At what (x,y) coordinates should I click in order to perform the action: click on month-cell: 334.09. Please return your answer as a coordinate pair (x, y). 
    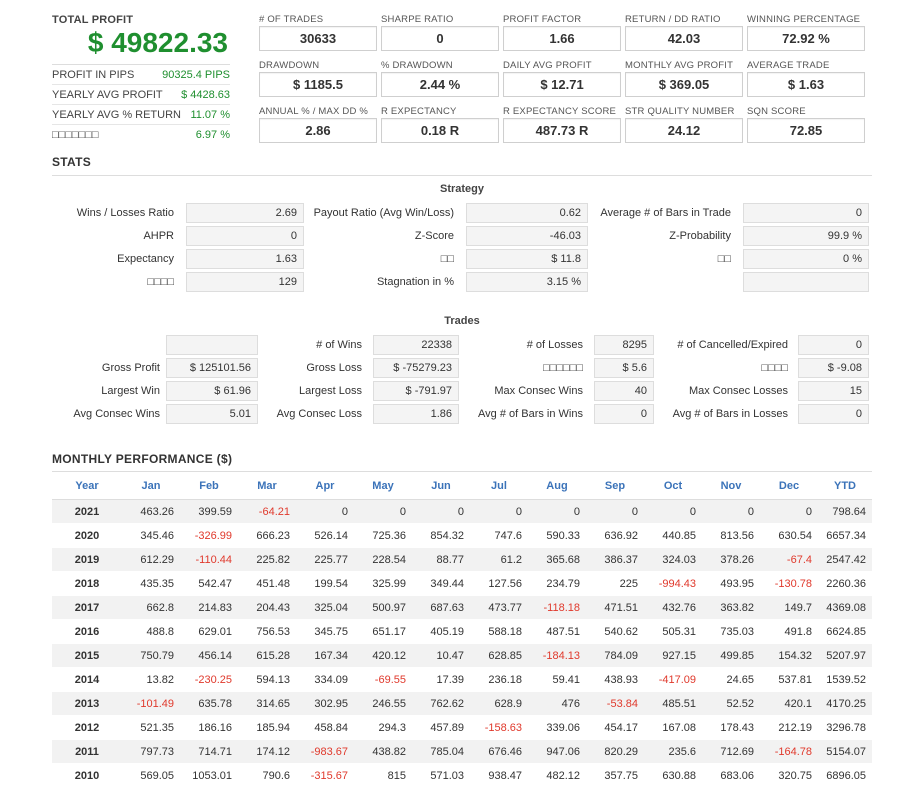
    Looking at the image, I should click on (331, 679).